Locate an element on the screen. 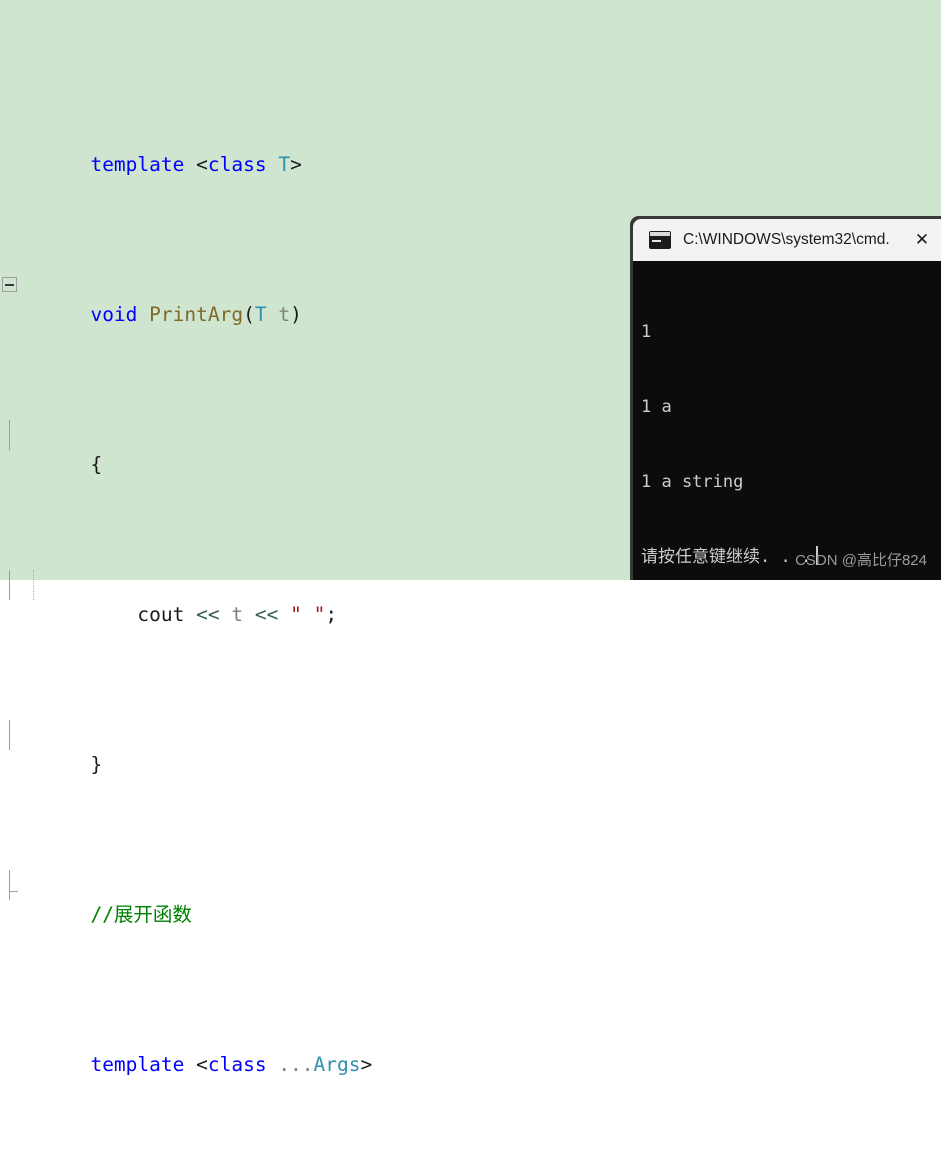 This screenshot has width=941, height=1160. code-token-plain: cout is located at coordinates (143, 614).